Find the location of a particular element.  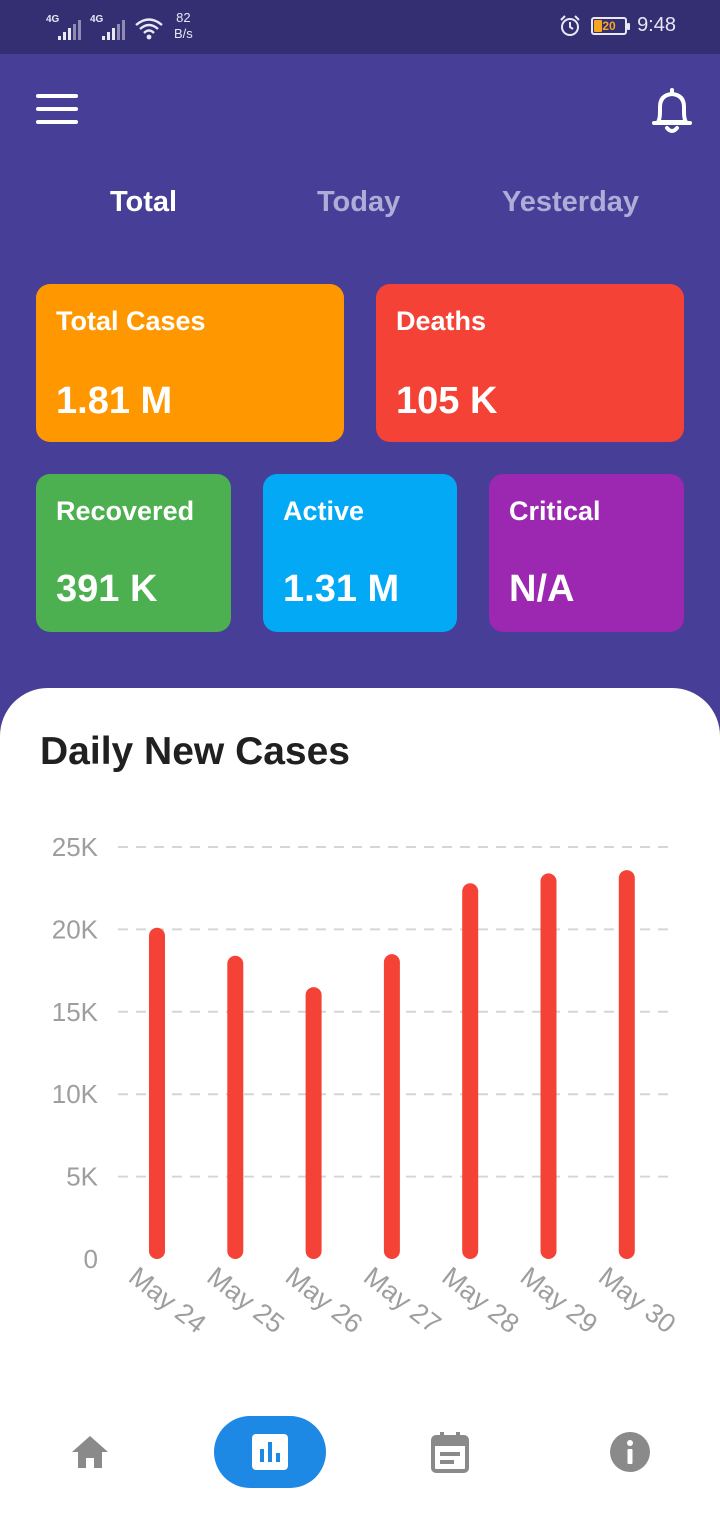

period-tabs: Total Today Yesterday is located at coordinates (360, 206).